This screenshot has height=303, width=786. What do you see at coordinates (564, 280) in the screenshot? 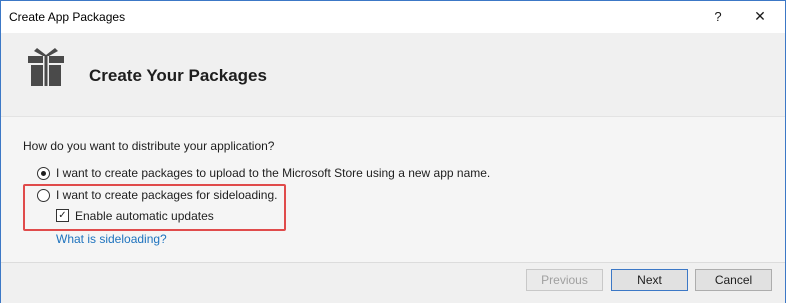
I see `previous-button: Previous` at bounding box center [564, 280].